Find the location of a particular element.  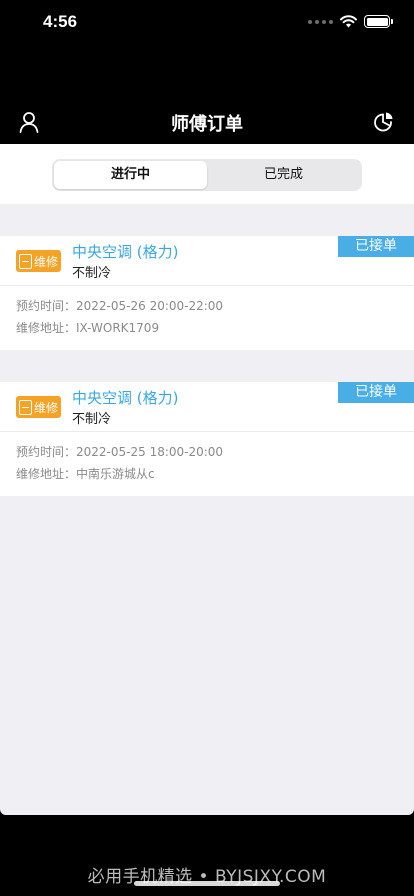

repair-address-row: 维修地址：中南乐游城从c is located at coordinates (207, 474).